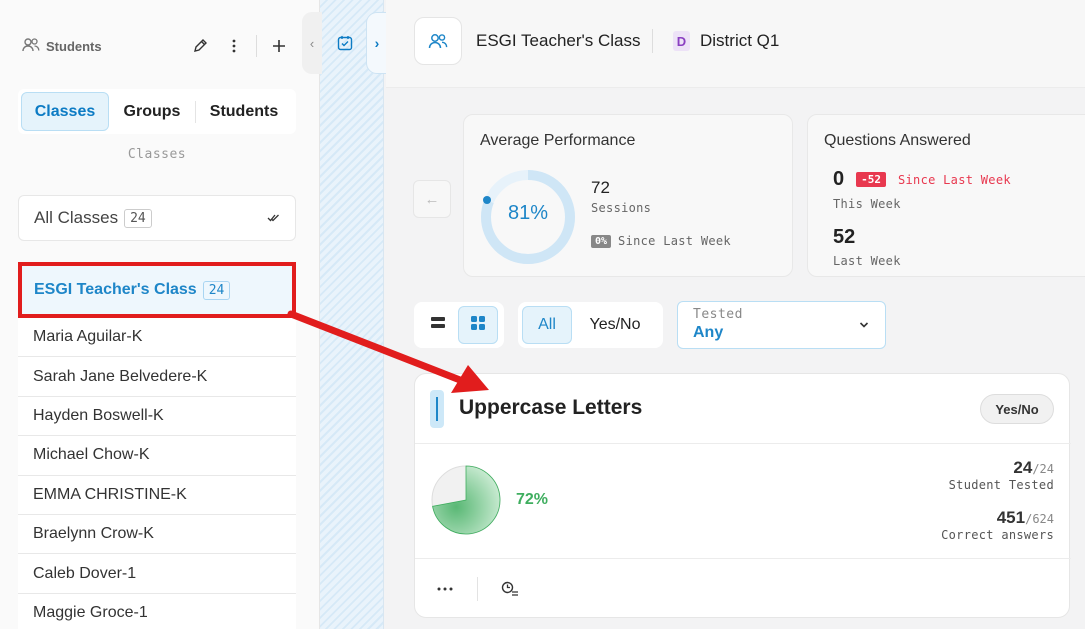 Image resolution: width=1085 pixels, height=629 pixels. What do you see at coordinates (867, 261) in the screenshot?
I see `last-week-label: Last Week` at bounding box center [867, 261].